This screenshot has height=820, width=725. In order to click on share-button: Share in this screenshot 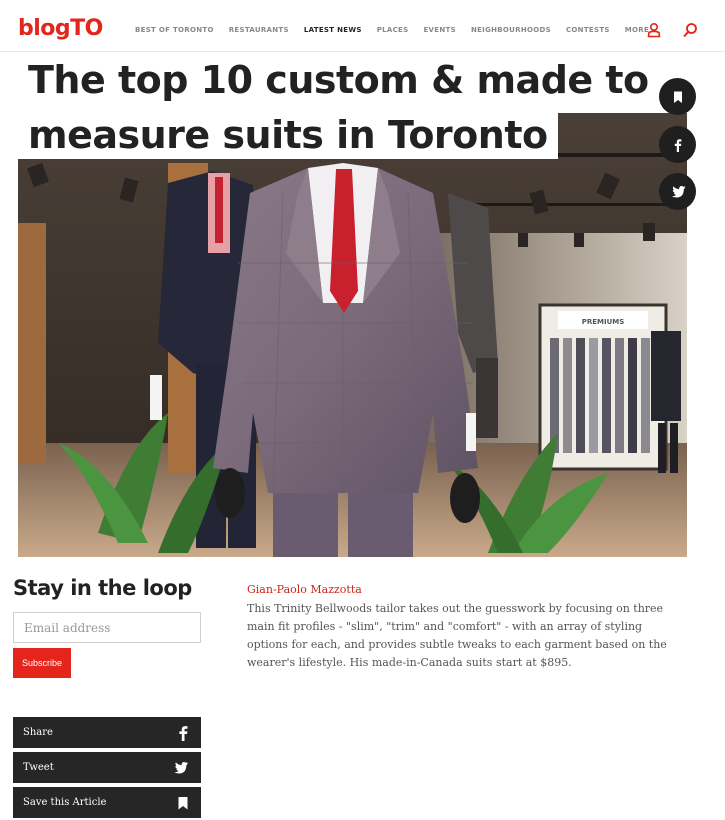, I will do `click(107, 732)`.